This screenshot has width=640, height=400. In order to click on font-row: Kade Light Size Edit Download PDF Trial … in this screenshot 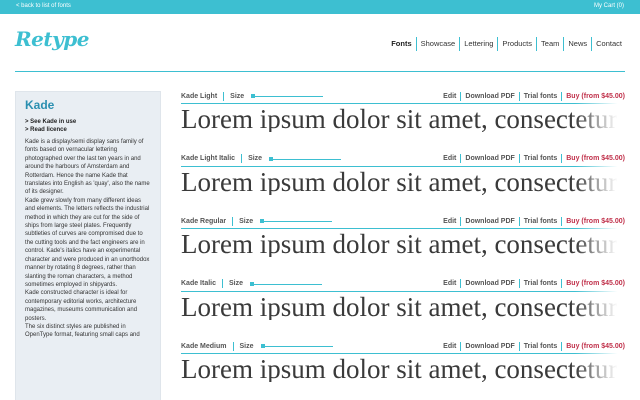, I will do `click(403, 122)`.